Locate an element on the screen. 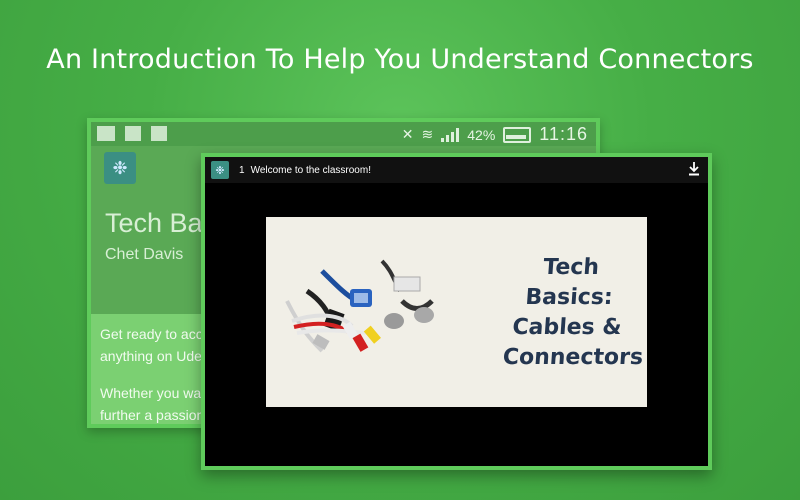 This screenshot has width=800, height=500. description-line: Get ready to acce is located at coordinates (155, 334).